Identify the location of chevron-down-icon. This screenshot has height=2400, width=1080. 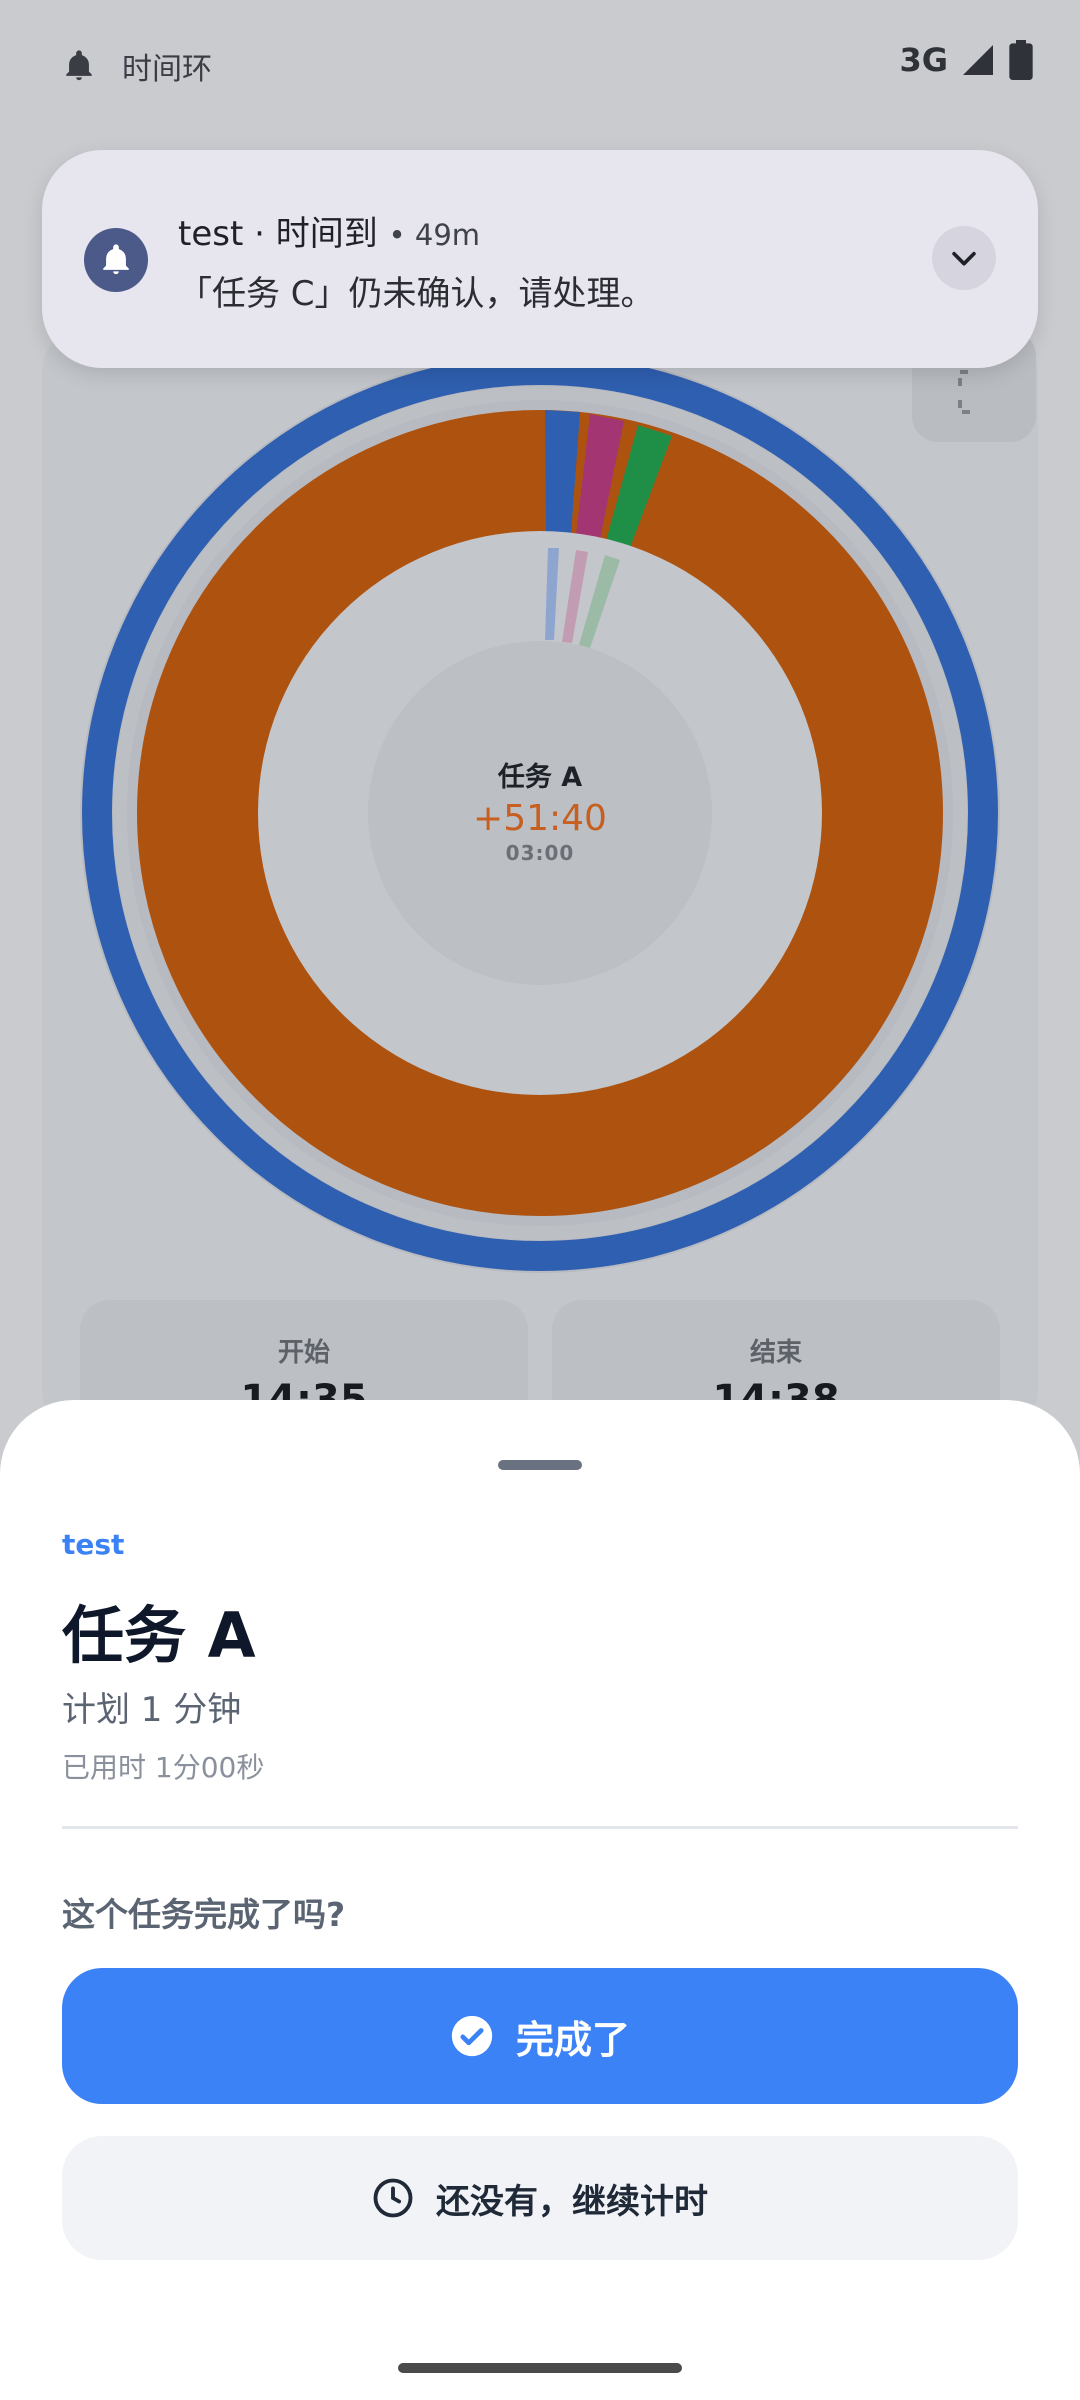
(964, 258).